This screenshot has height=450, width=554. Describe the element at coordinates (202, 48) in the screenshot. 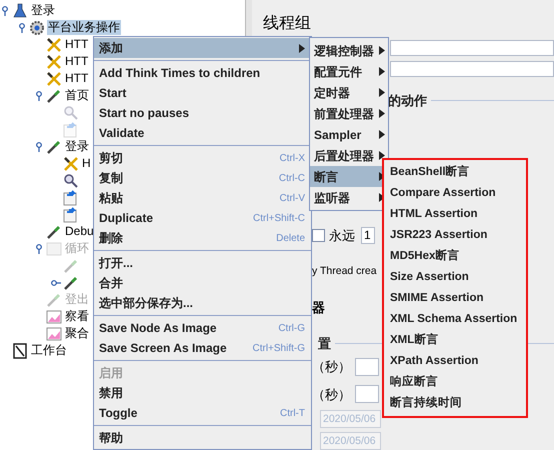

I see `menu-item: 添加` at that location.